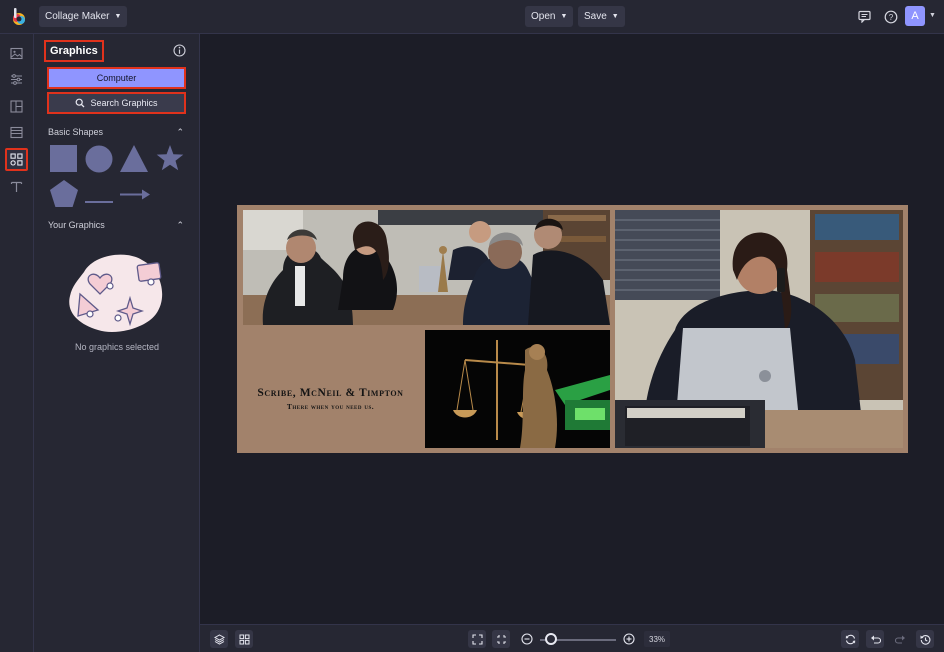 The height and width of the screenshot is (652, 944). I want to click on zoom-slider-handle, so click(551, 639).